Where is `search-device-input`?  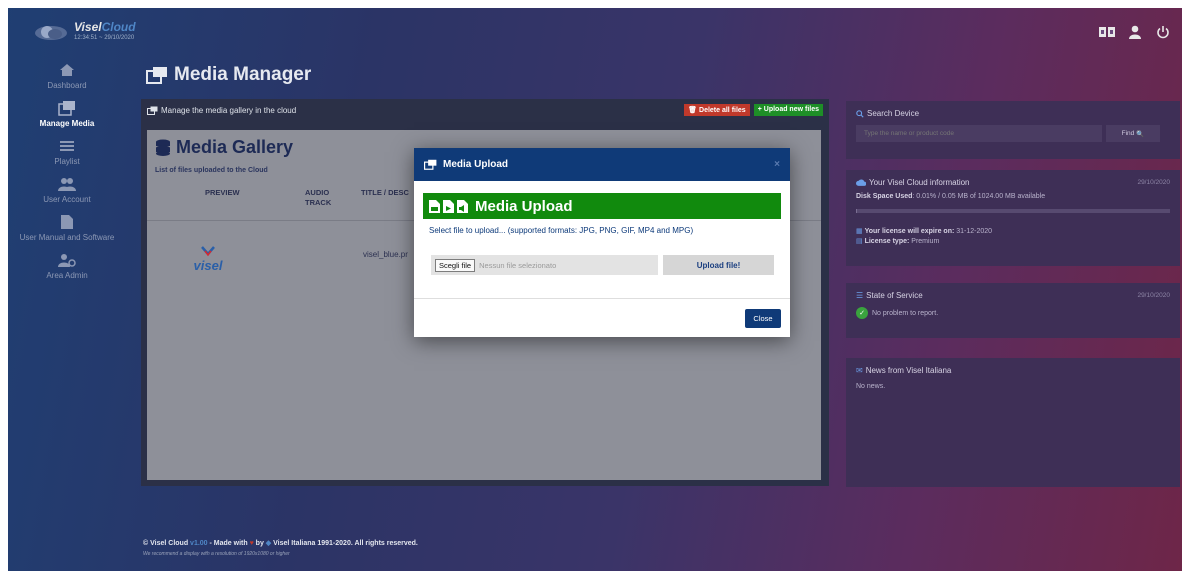
search-device-input is located at coordinates (979, 133).